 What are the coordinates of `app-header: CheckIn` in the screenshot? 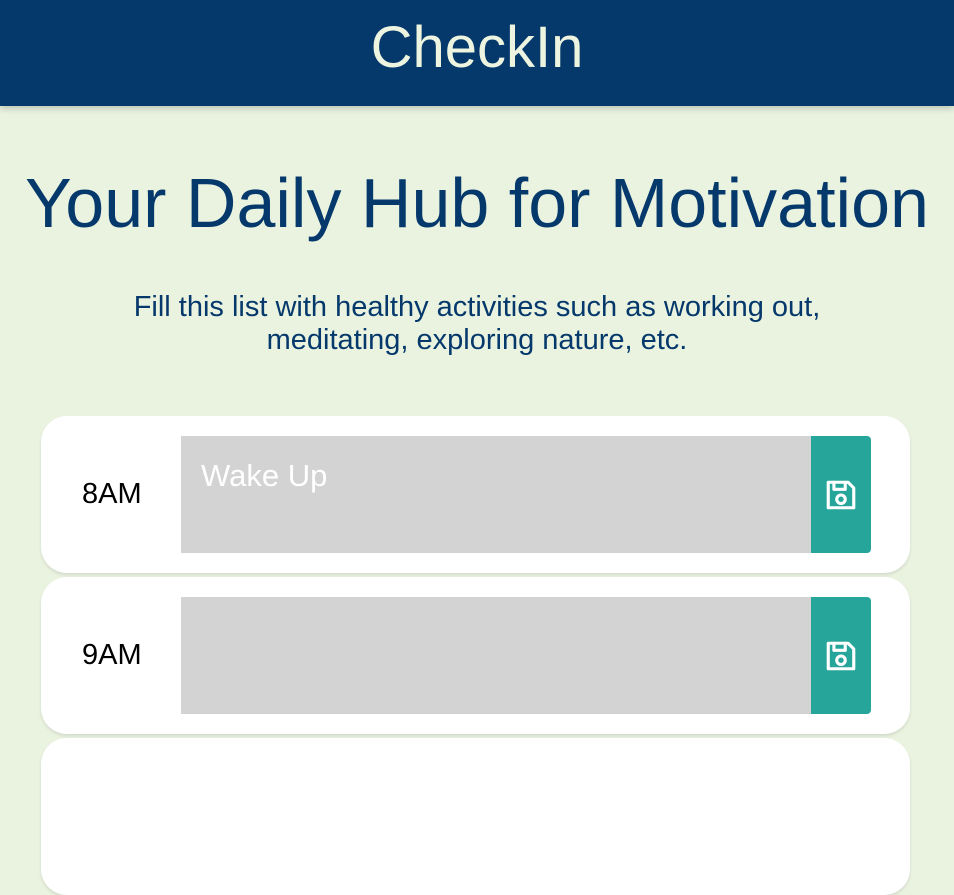 It's located at (477, 53).